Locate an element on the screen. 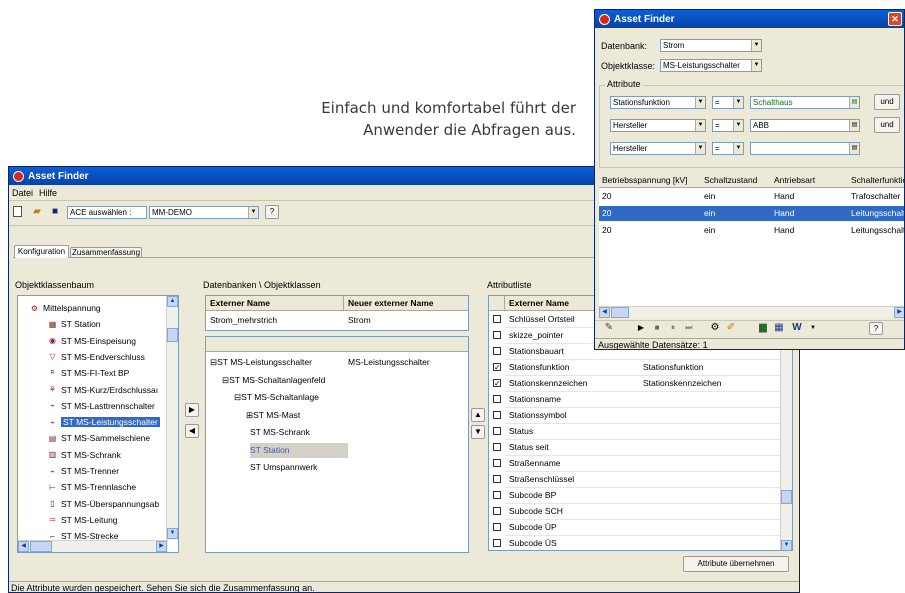  scroll-thumb is located at coordinates (172, 335).